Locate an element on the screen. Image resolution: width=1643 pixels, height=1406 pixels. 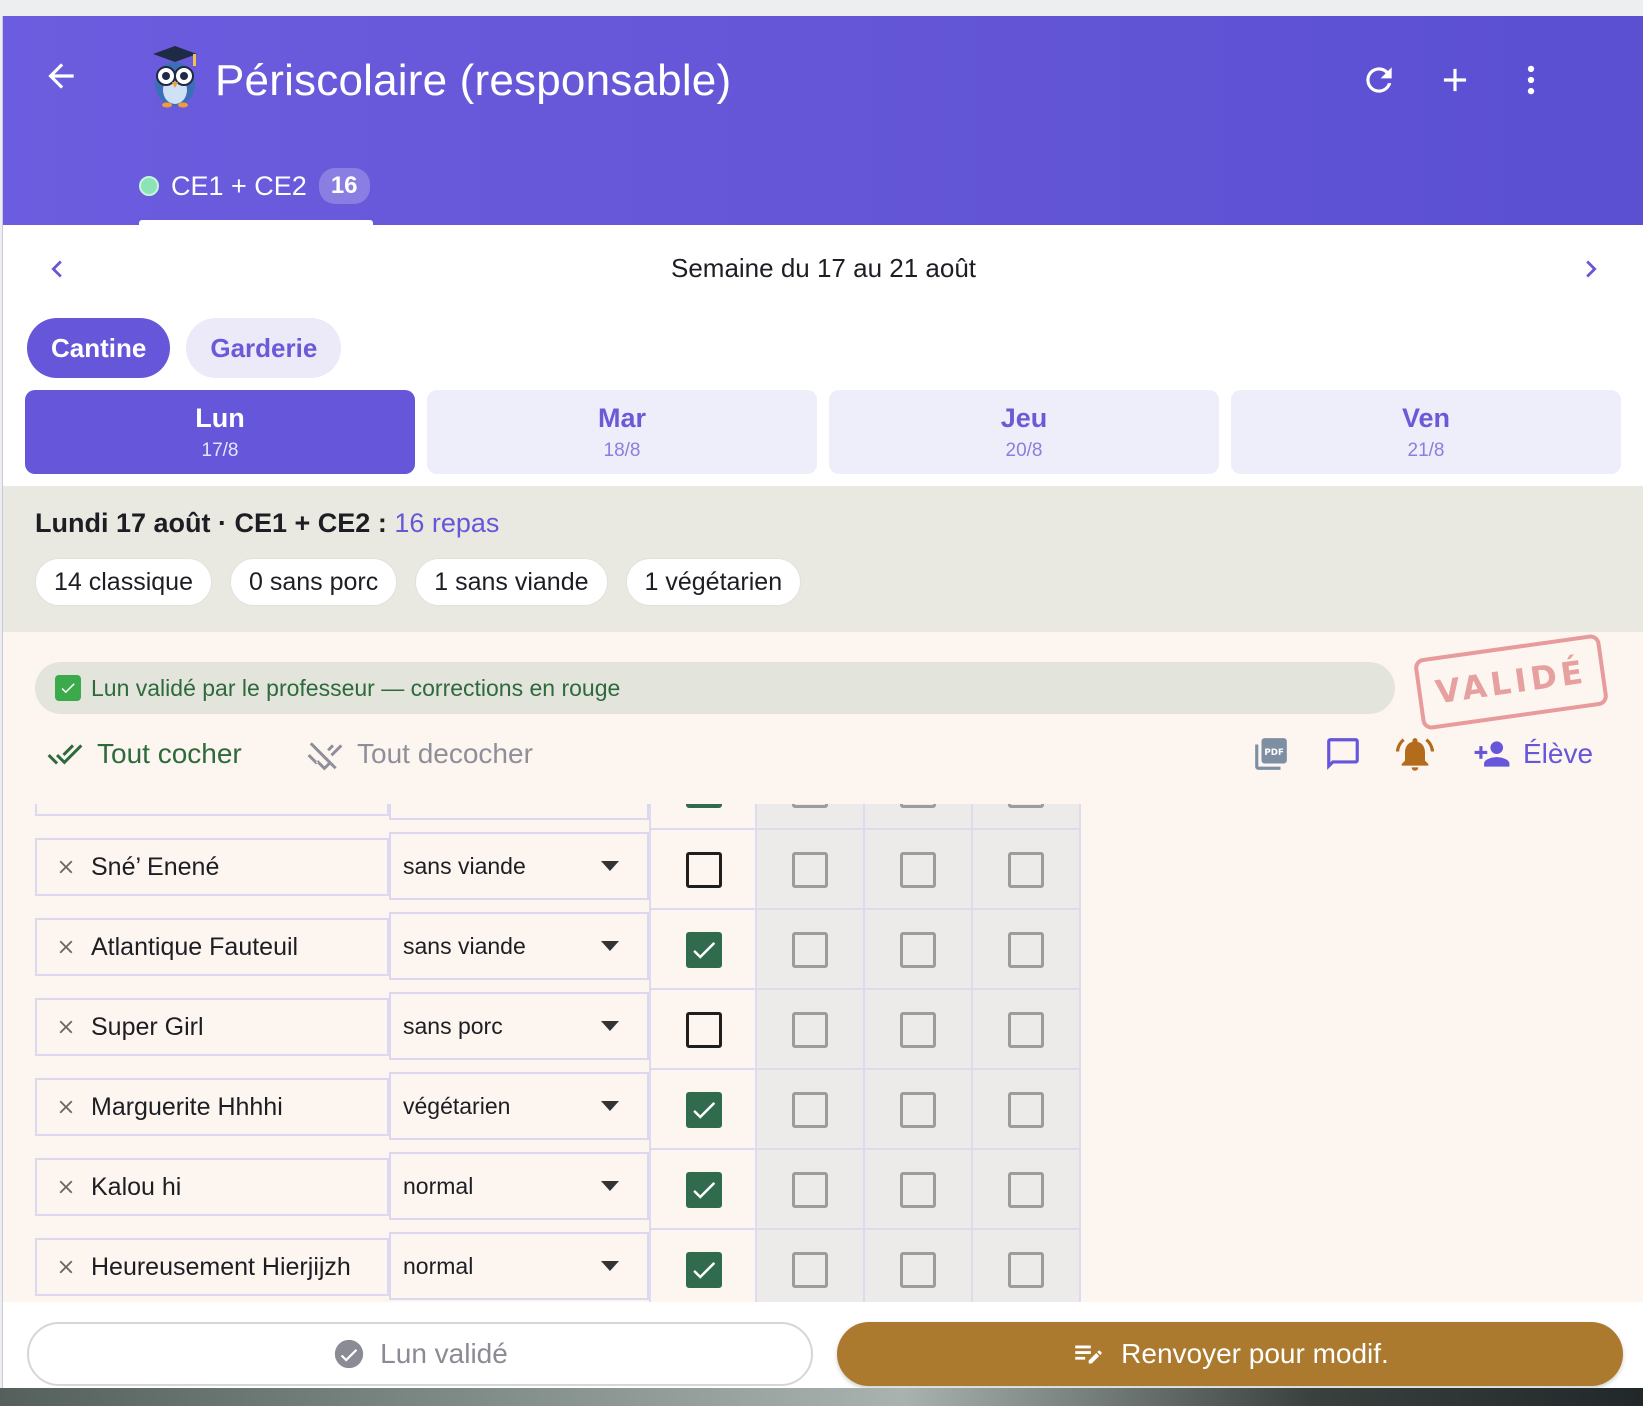
diet-select-value: sans viande is located at coordinates (464, 945).